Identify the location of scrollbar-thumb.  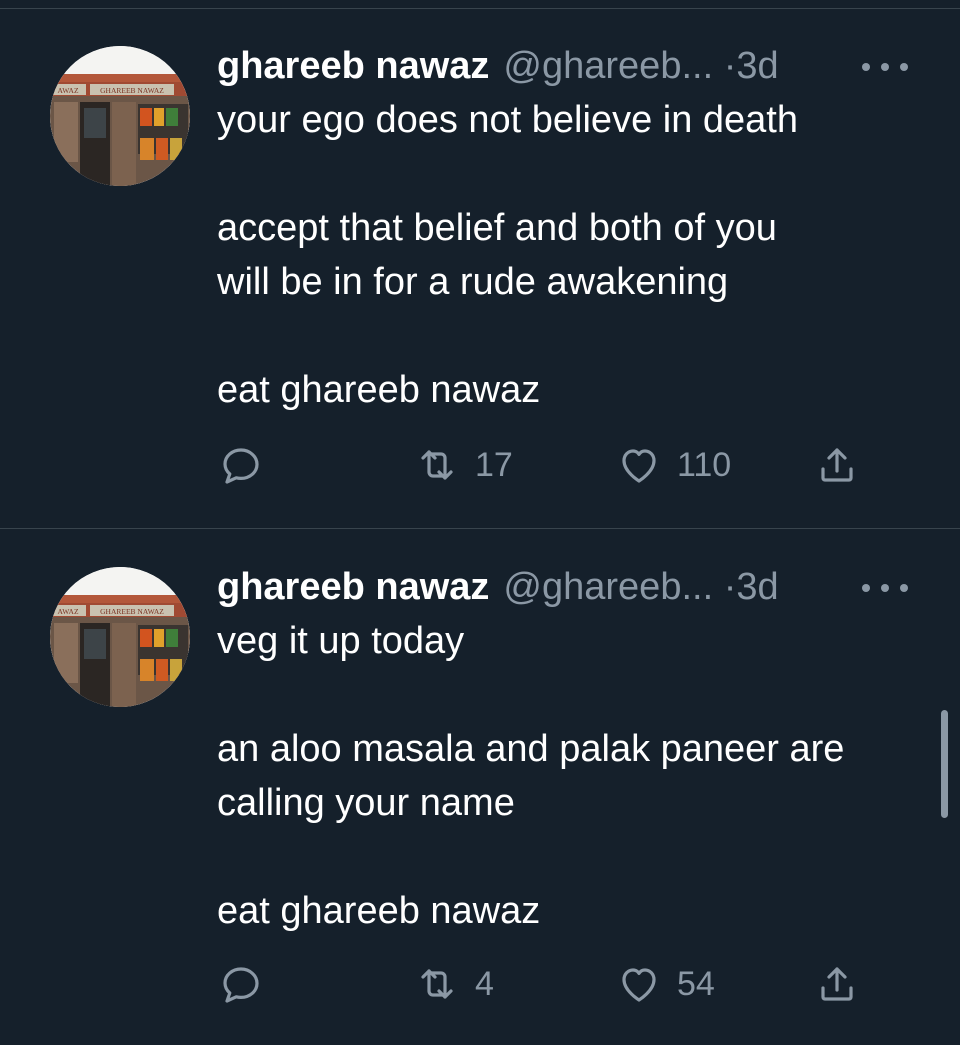
(944, 764).